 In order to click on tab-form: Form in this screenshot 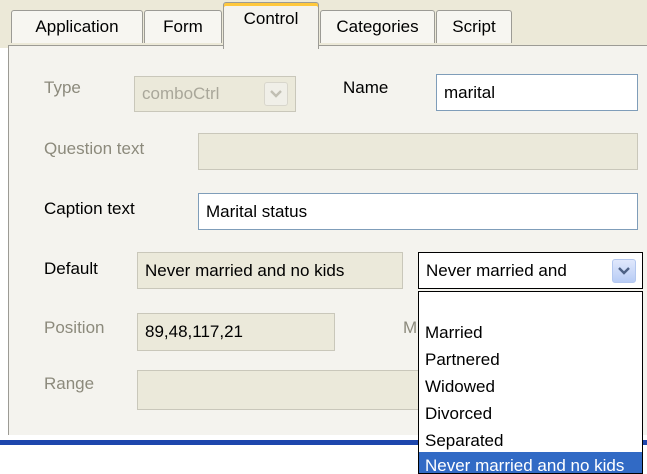, I will do `click(183, 26)`.